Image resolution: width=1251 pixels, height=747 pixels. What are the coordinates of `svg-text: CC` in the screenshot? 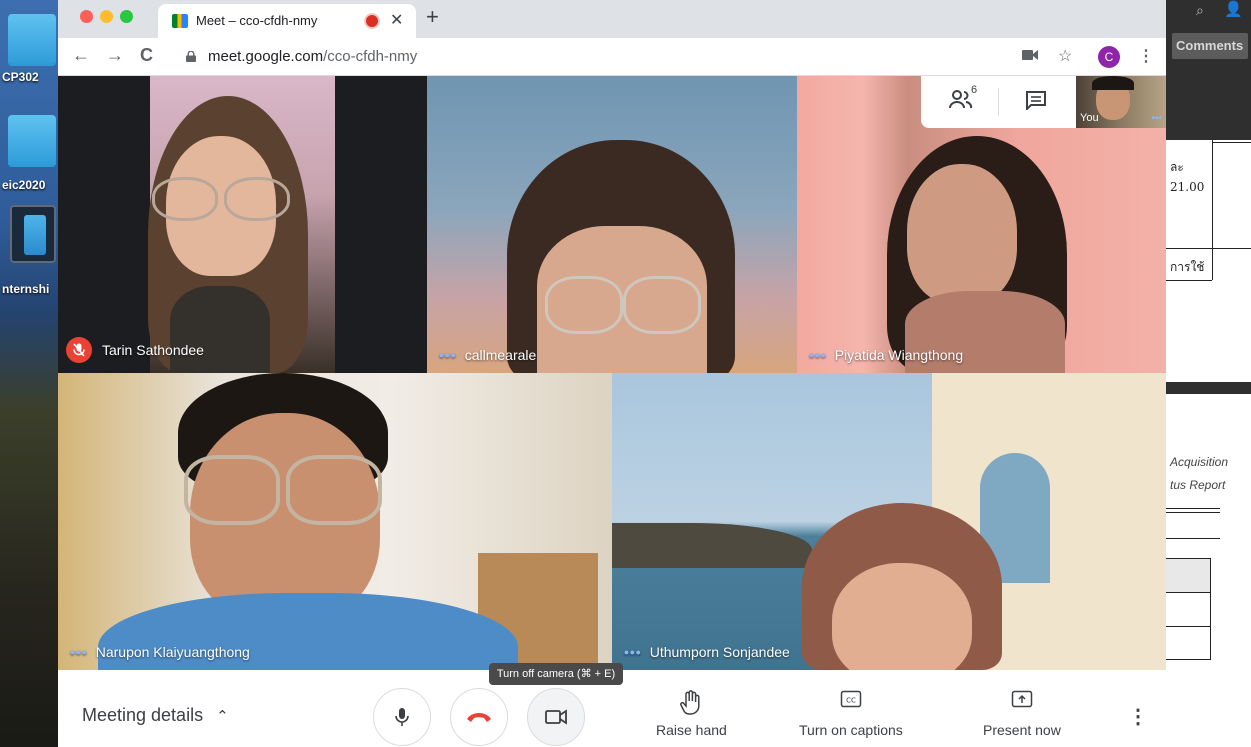 It's located at (851, 701).